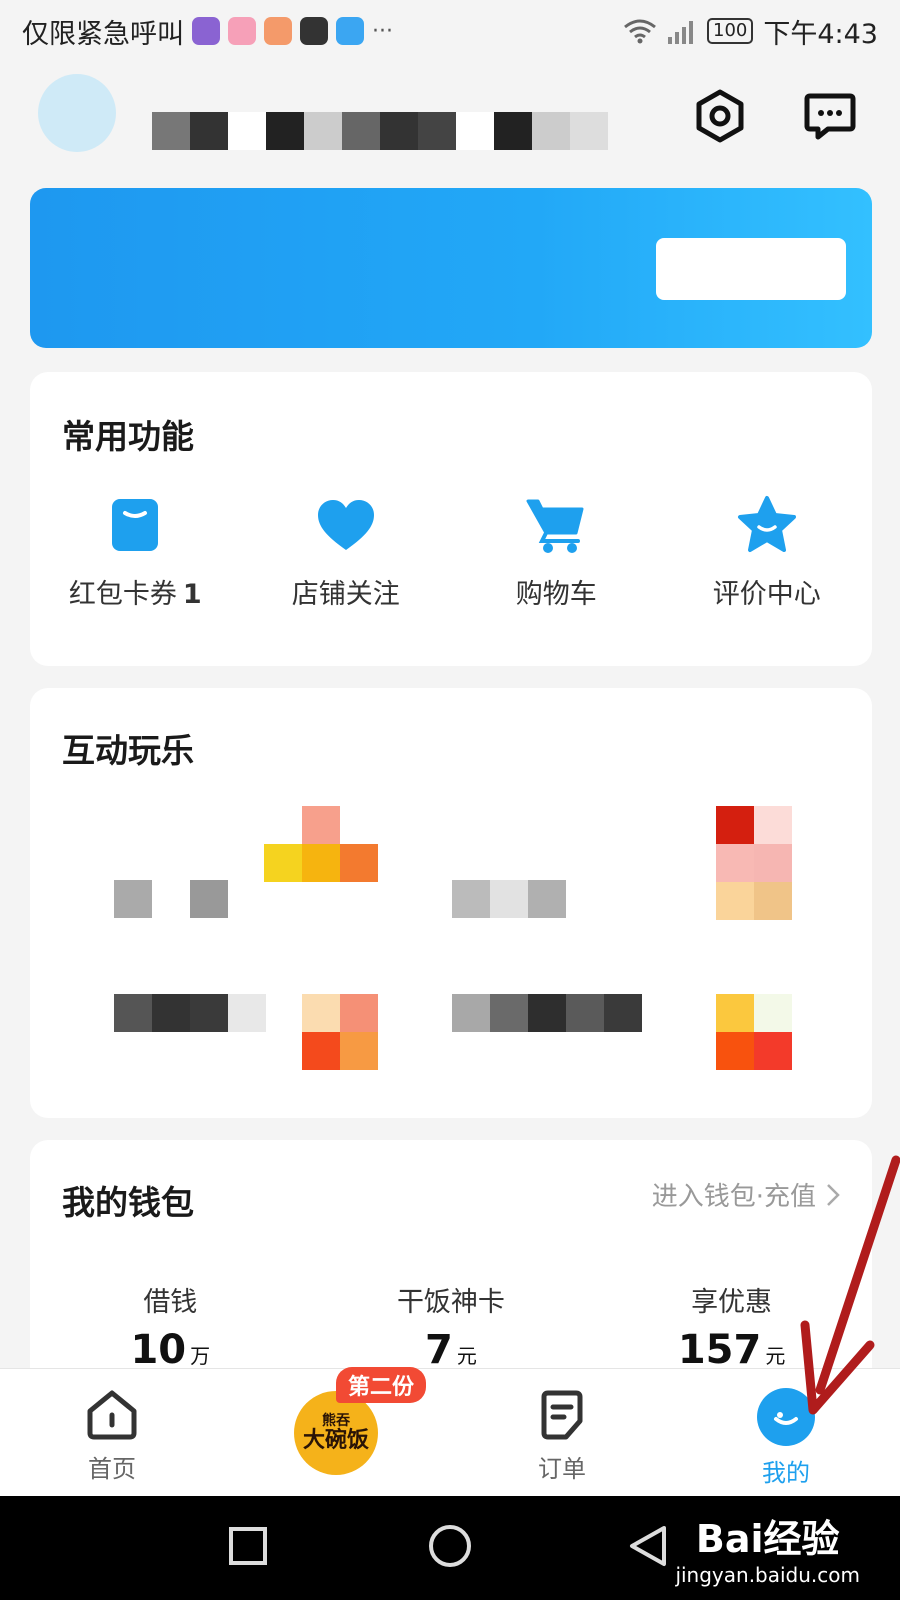 The height and width of the screenshot is (1600, 900). What do you see at coordinates (112, 1469) in the screenshot?
I see `tab-label: 首页` at bounding box center [112, 1469].